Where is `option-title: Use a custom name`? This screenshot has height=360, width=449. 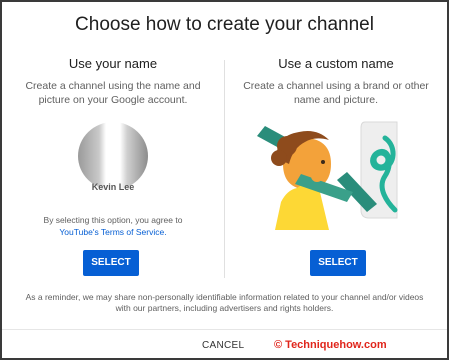
option-title: Use a custom name is located at coordinates (336, 63).